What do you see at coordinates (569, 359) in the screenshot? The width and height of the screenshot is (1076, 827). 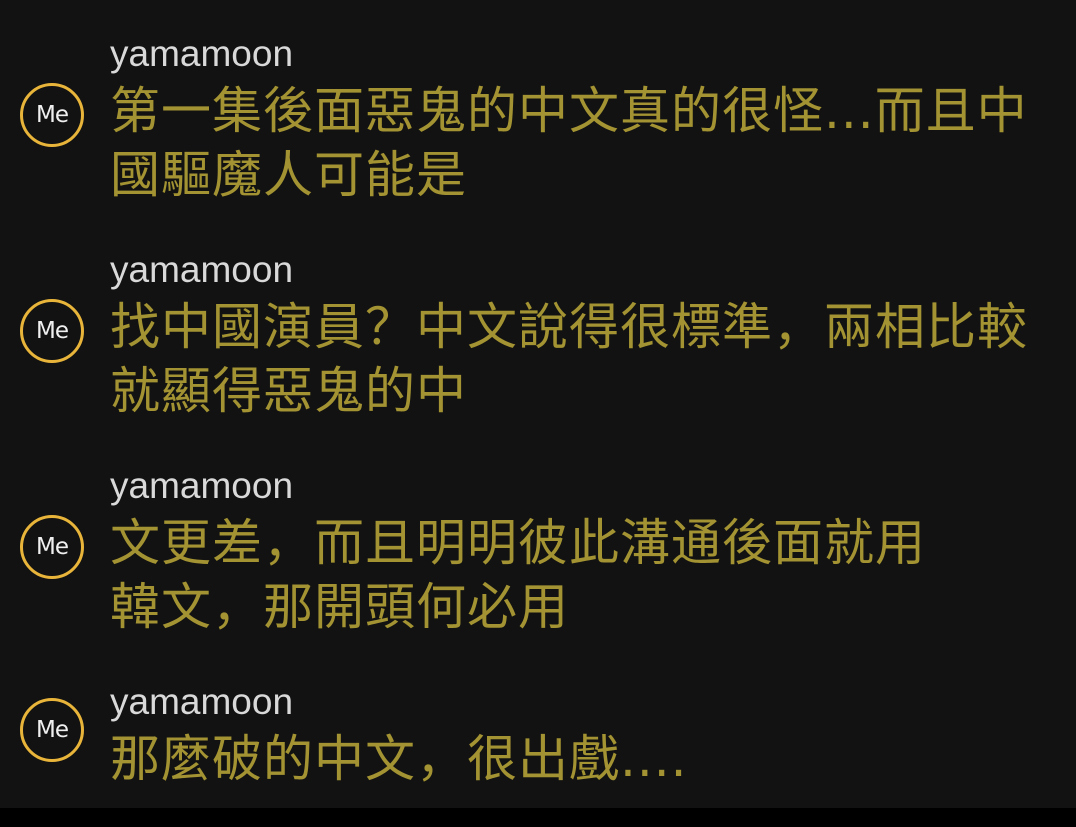 I see `comment-text: 找中國演員？中文說得很標準，兩相比較 就顯得惡鬼的中` at bounding box center [569, 359].